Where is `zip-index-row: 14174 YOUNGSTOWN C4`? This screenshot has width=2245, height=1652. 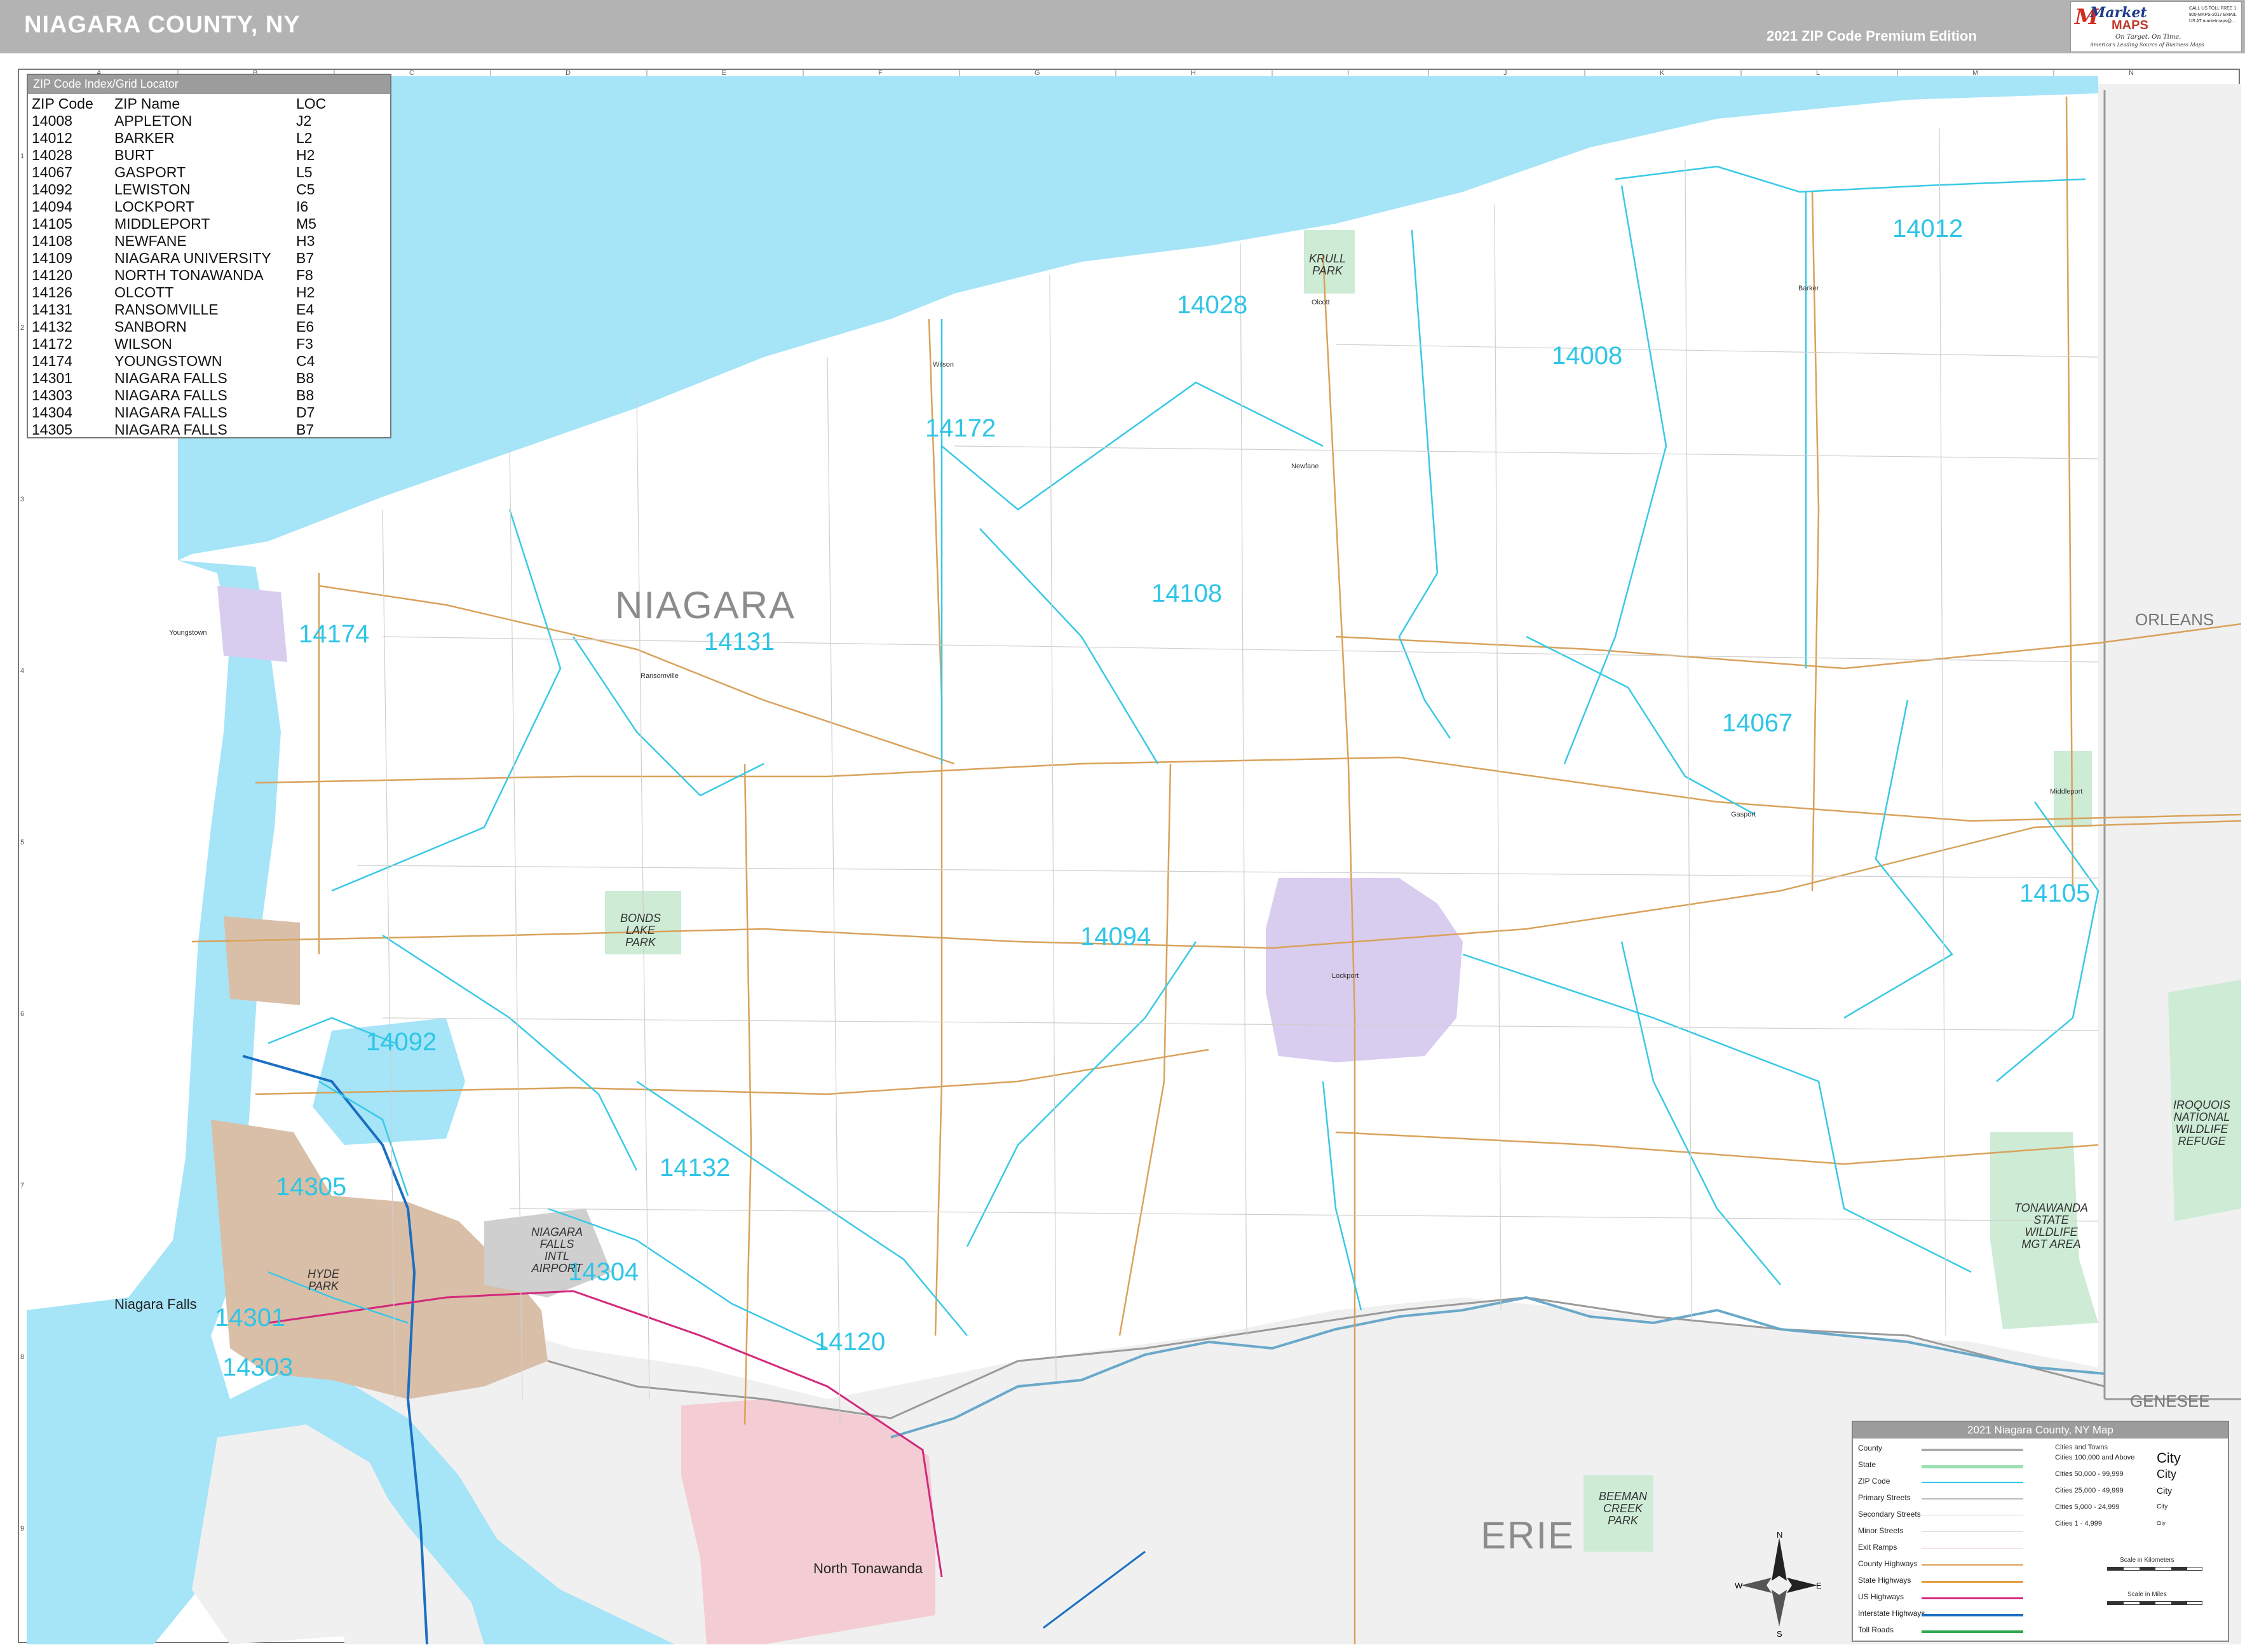
zip-index-row: 14174 YOUNGSTOWN C4 is located at coordinates (208, 361).